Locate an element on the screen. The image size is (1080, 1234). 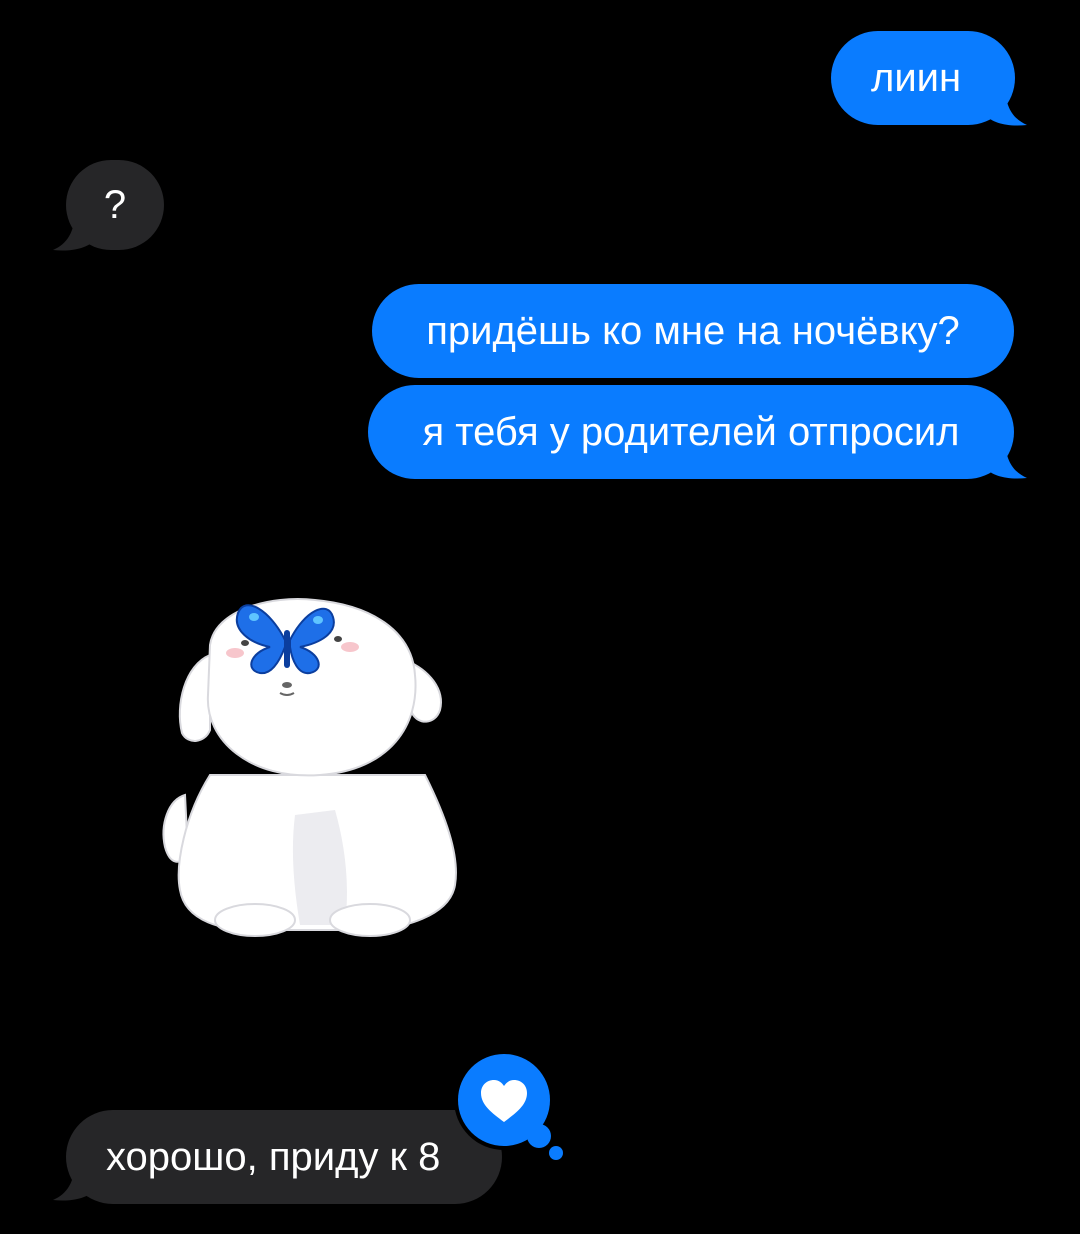
message-text: ? is located at coordinates (115, 205).